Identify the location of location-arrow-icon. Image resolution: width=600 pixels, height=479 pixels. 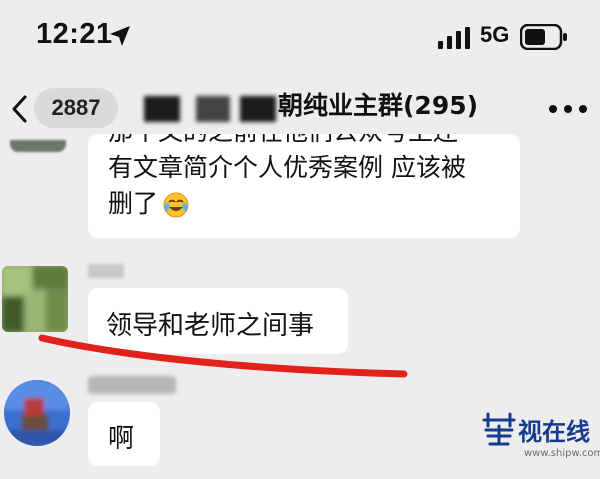
(120, 36).